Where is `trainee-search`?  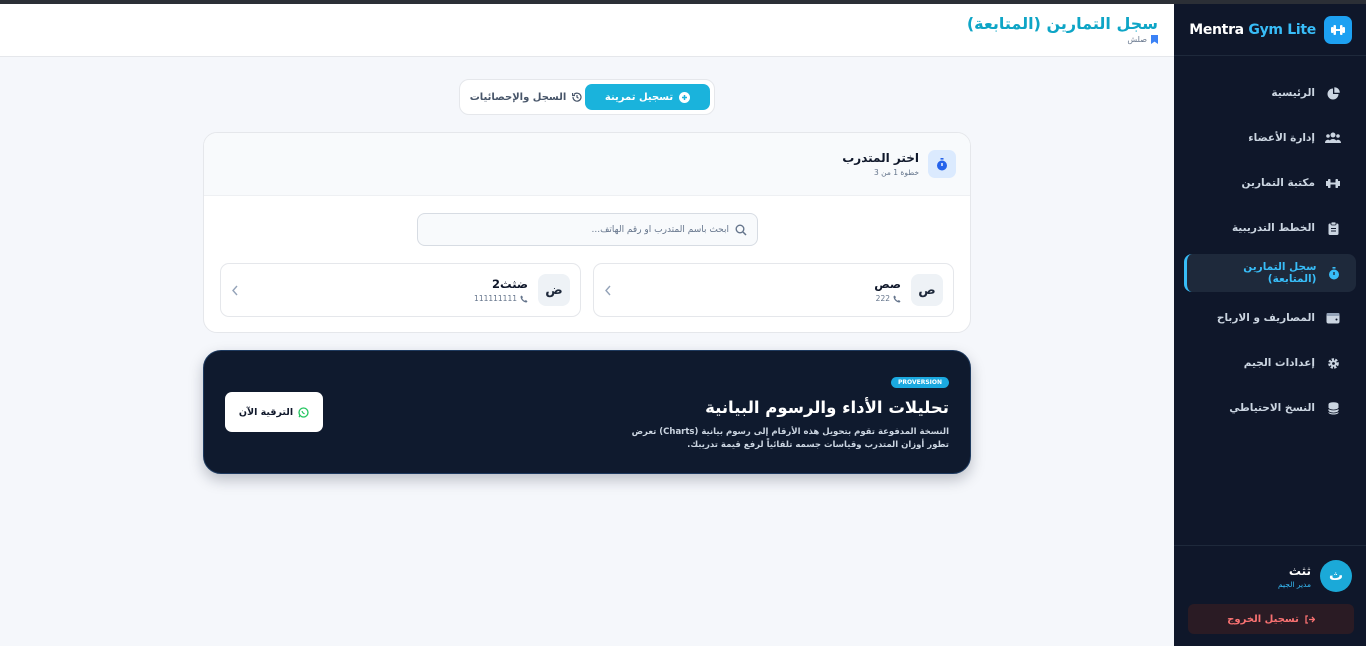 trainee-search is located at coordinates (587, 229).